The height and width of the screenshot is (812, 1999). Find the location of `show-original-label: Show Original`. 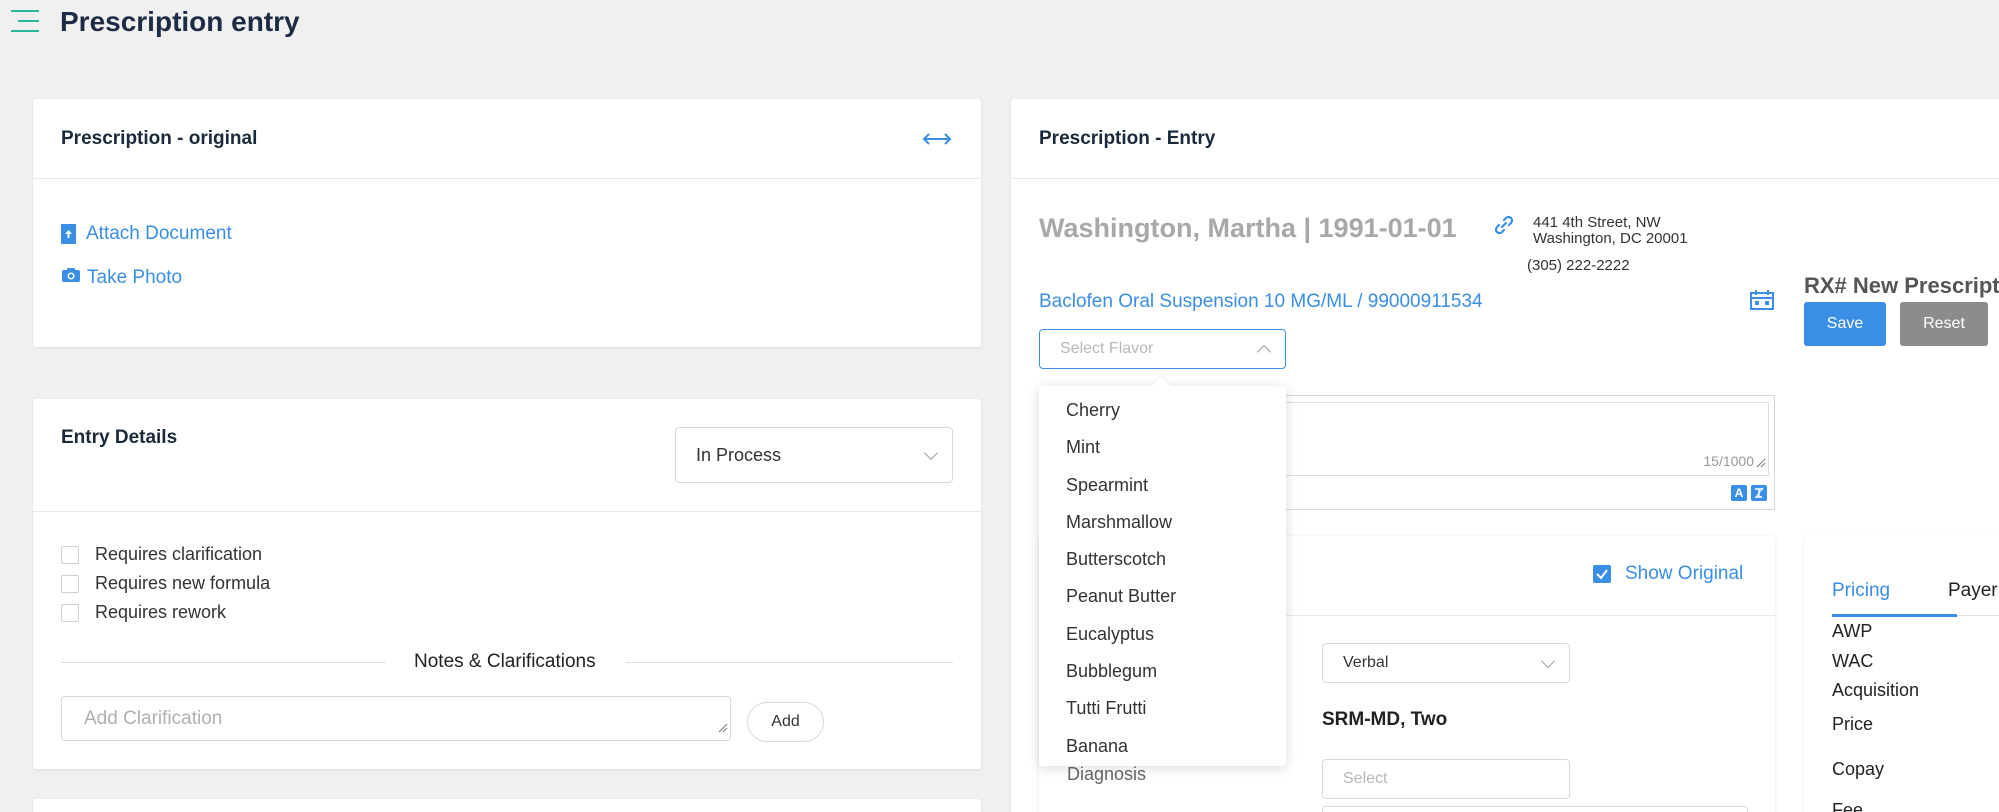

show-original-label: Show Original is located at coordinates (1684, 574).